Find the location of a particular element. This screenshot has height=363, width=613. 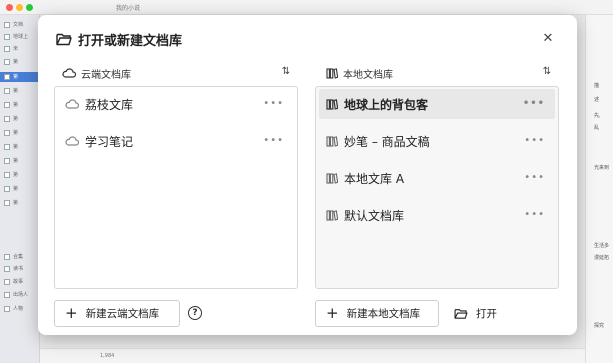

local-library-item: 默认文档库 ••• is located at coordinates (437, 215).